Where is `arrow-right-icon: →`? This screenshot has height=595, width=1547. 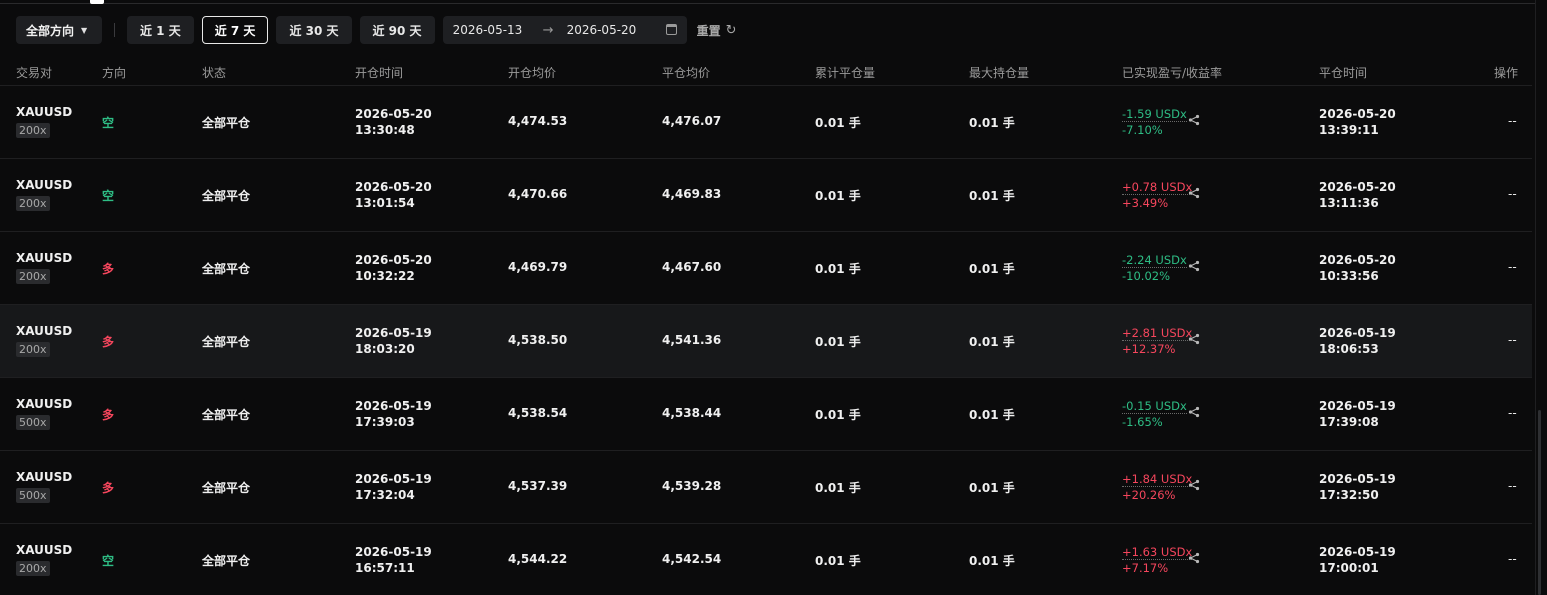 arrow-right-icon: → is located at coordinates (548, 30).